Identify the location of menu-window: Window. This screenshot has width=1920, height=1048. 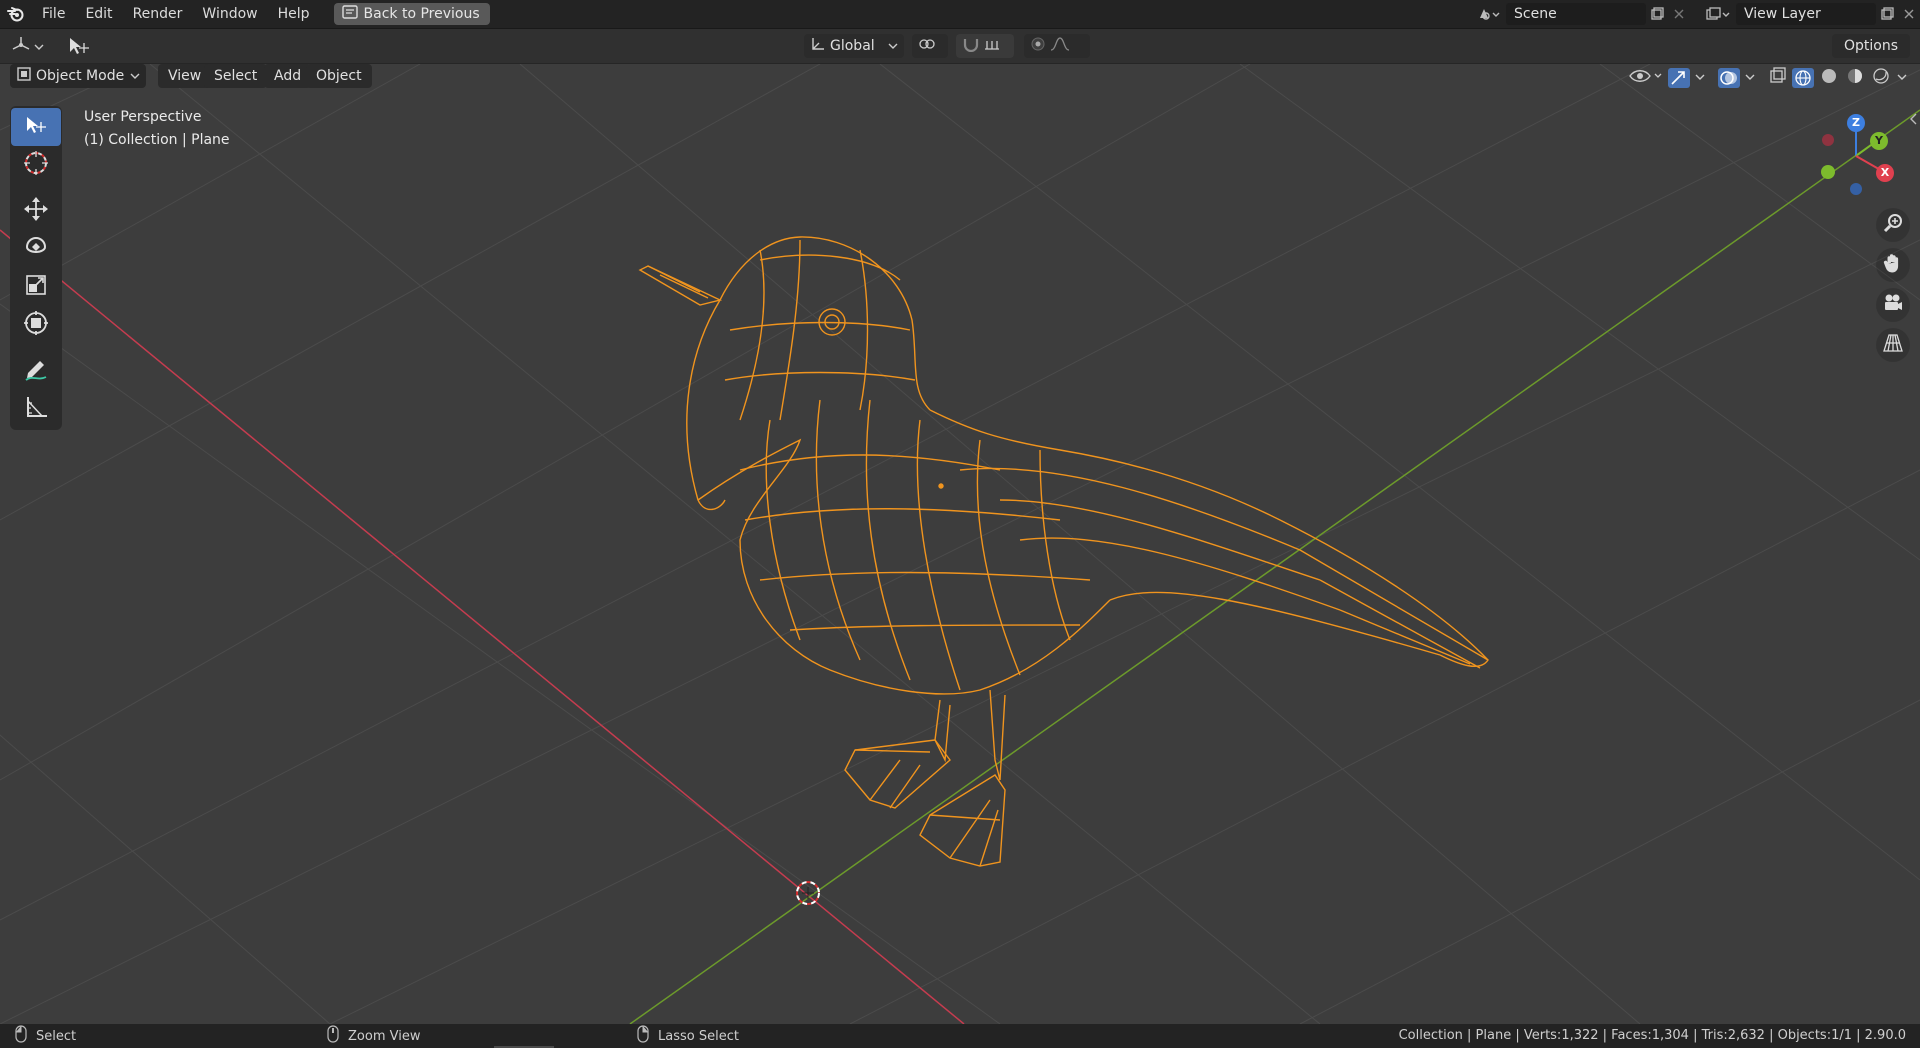
(229, 14).